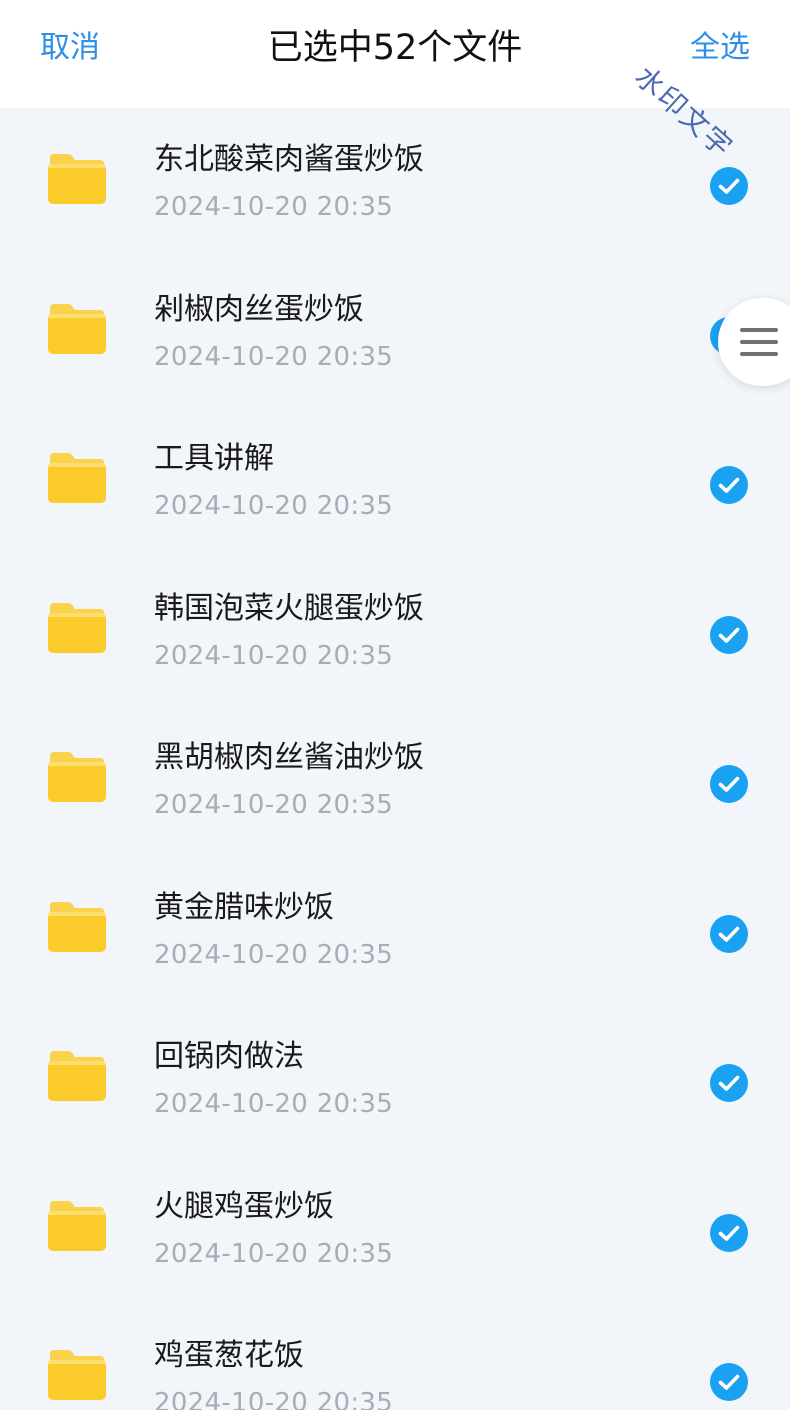  Describe the element at coordinates (759, 330) in the screenshot. I see `menu-icon` at that location.